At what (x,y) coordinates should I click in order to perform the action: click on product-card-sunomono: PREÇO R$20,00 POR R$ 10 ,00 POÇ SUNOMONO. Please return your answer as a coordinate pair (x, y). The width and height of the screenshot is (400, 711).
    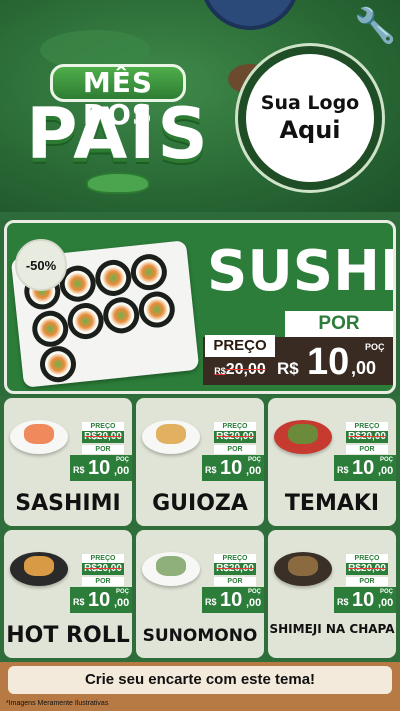
    Looking at the image, I should click on (200, 594).